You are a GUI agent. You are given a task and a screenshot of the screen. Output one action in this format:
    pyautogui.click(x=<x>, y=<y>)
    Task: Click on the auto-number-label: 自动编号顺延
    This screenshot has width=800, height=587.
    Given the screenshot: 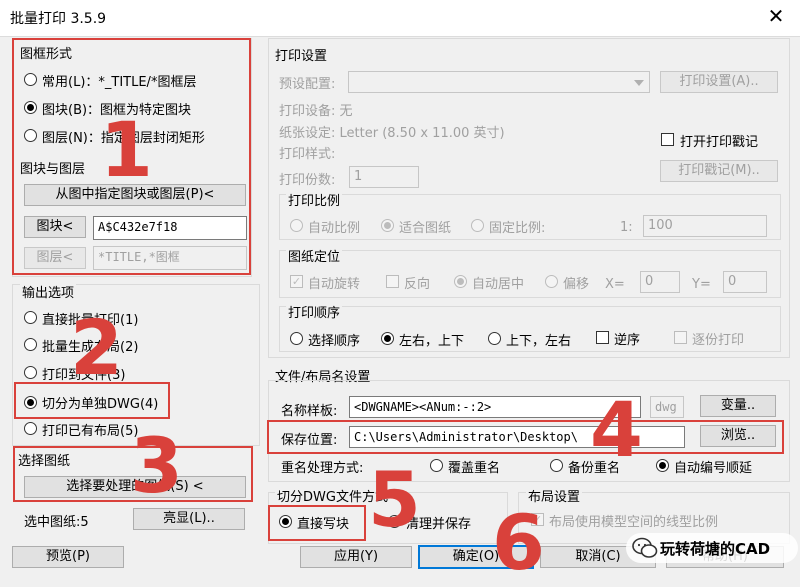 What is the action you would take?
    pyautogui.click(x=713, y=468)
    